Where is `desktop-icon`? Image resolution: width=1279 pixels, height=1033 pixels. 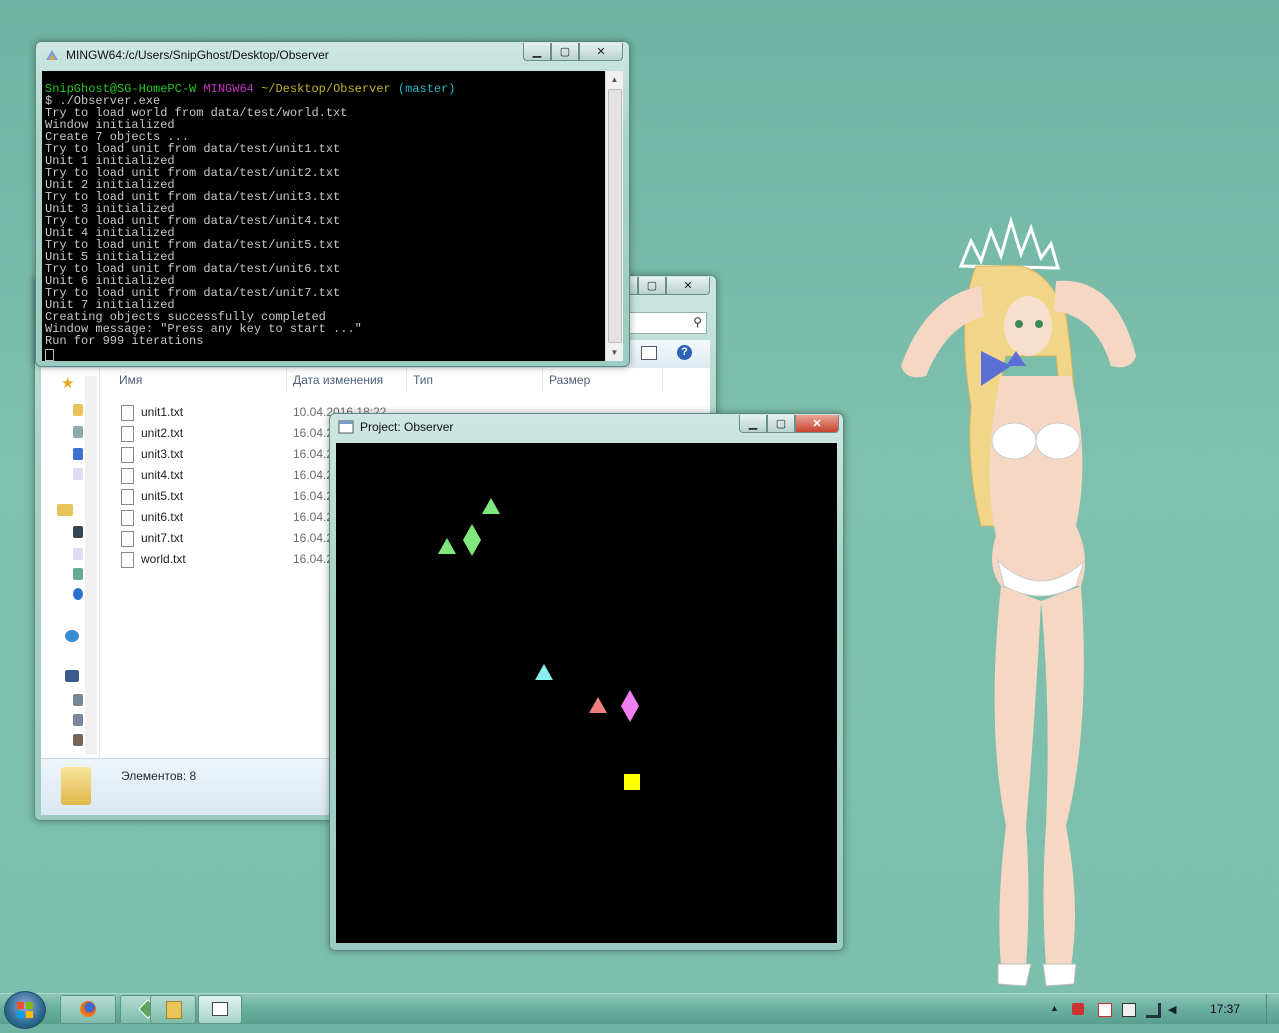 desktop-icon is located at coordinates (78, 454).